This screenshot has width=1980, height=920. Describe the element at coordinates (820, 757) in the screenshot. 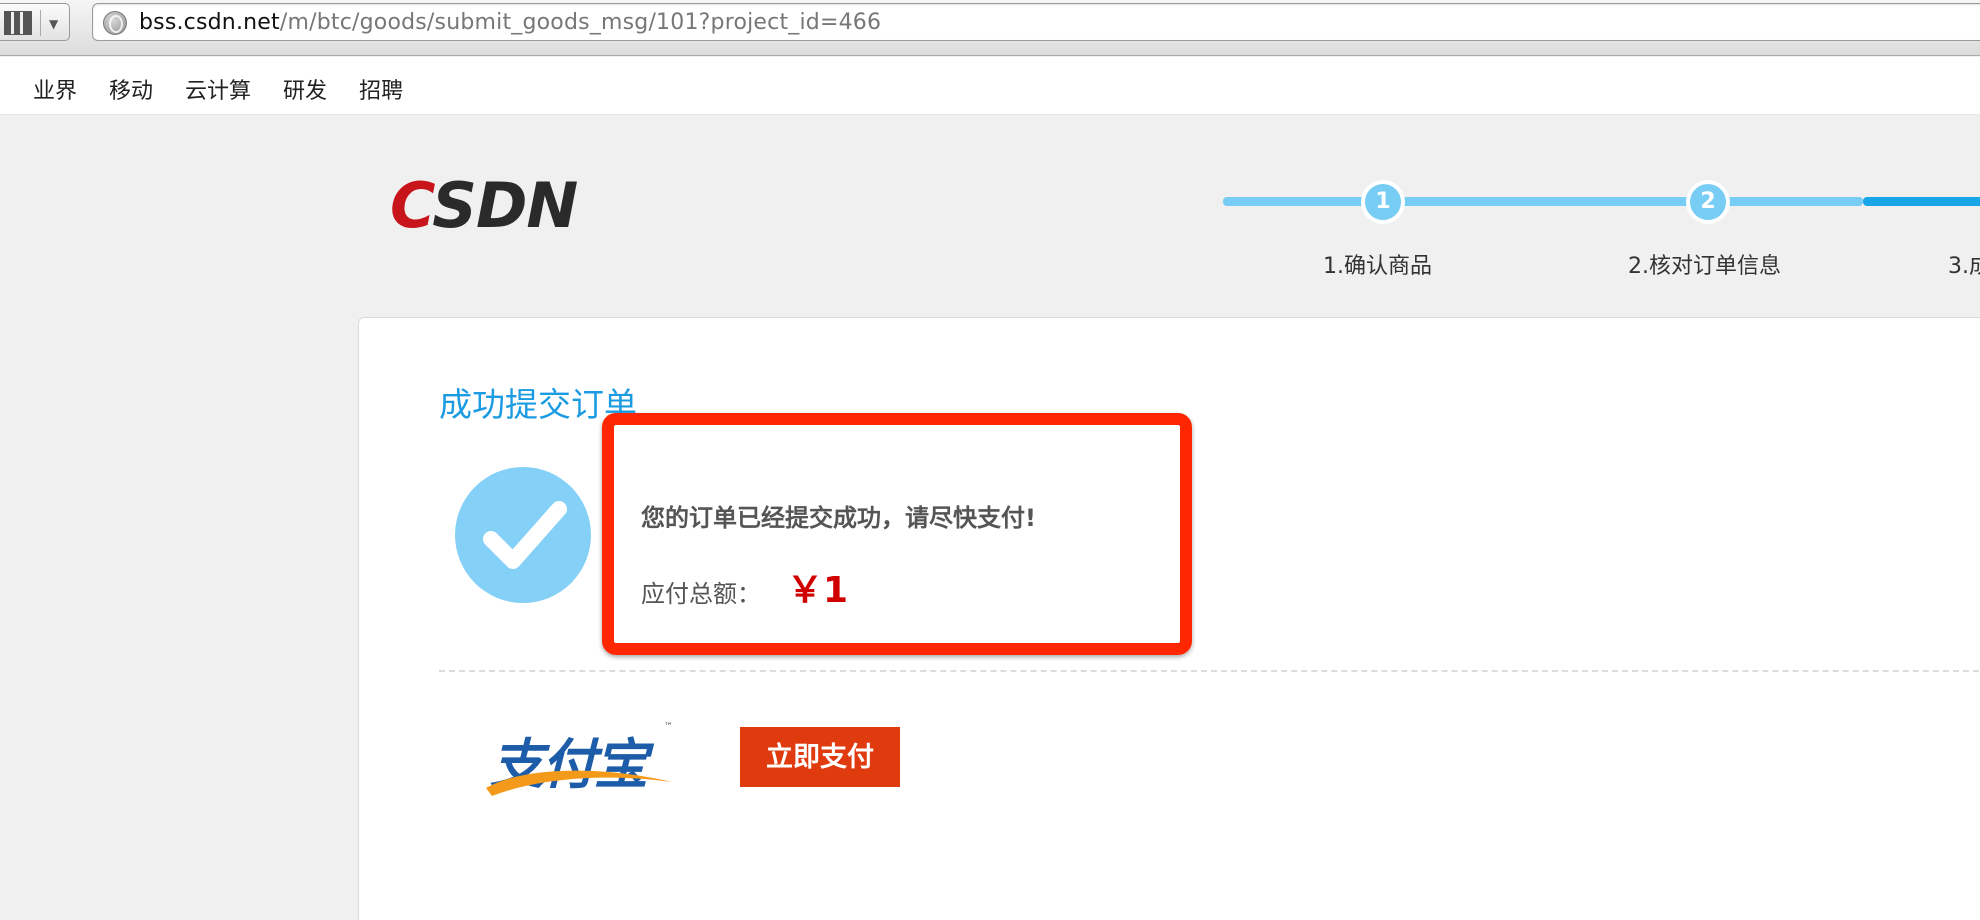

I see `pay-now-button: 立即支付` at that location.